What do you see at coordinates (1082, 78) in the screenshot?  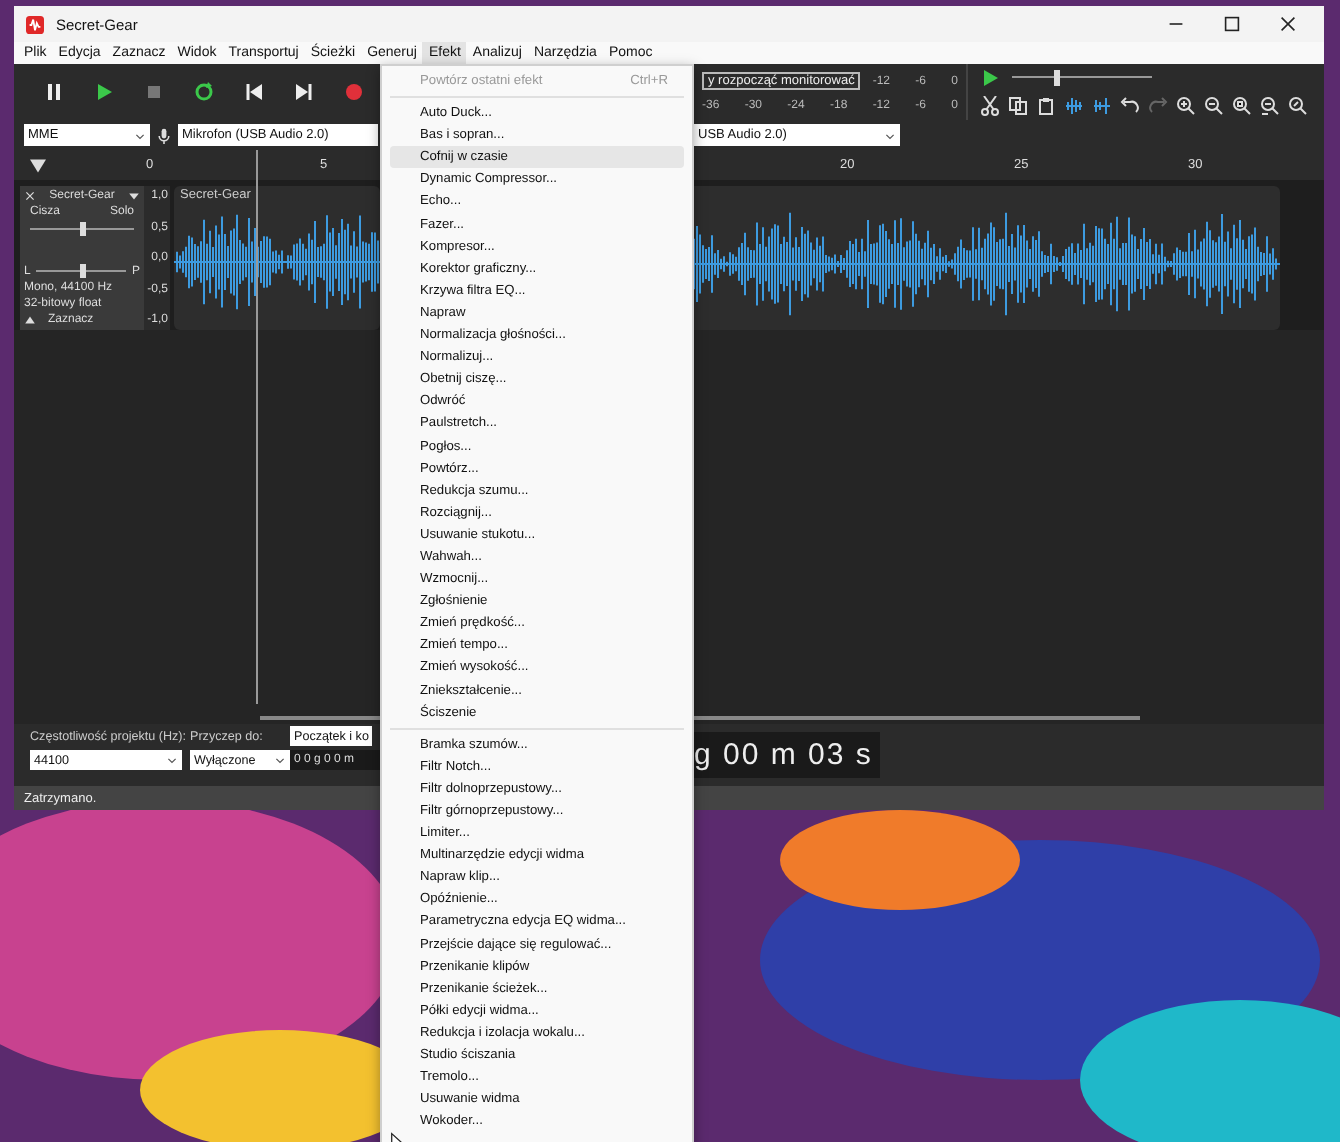 I see `play-speed-slider` at bounding box center [1082, 78].